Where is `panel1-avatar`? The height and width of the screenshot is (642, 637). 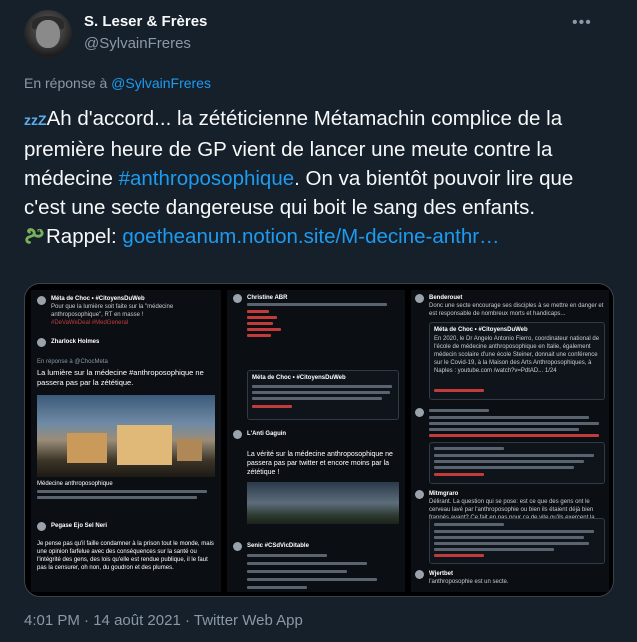 panel1-avatar is located at coordinates (41, 300).